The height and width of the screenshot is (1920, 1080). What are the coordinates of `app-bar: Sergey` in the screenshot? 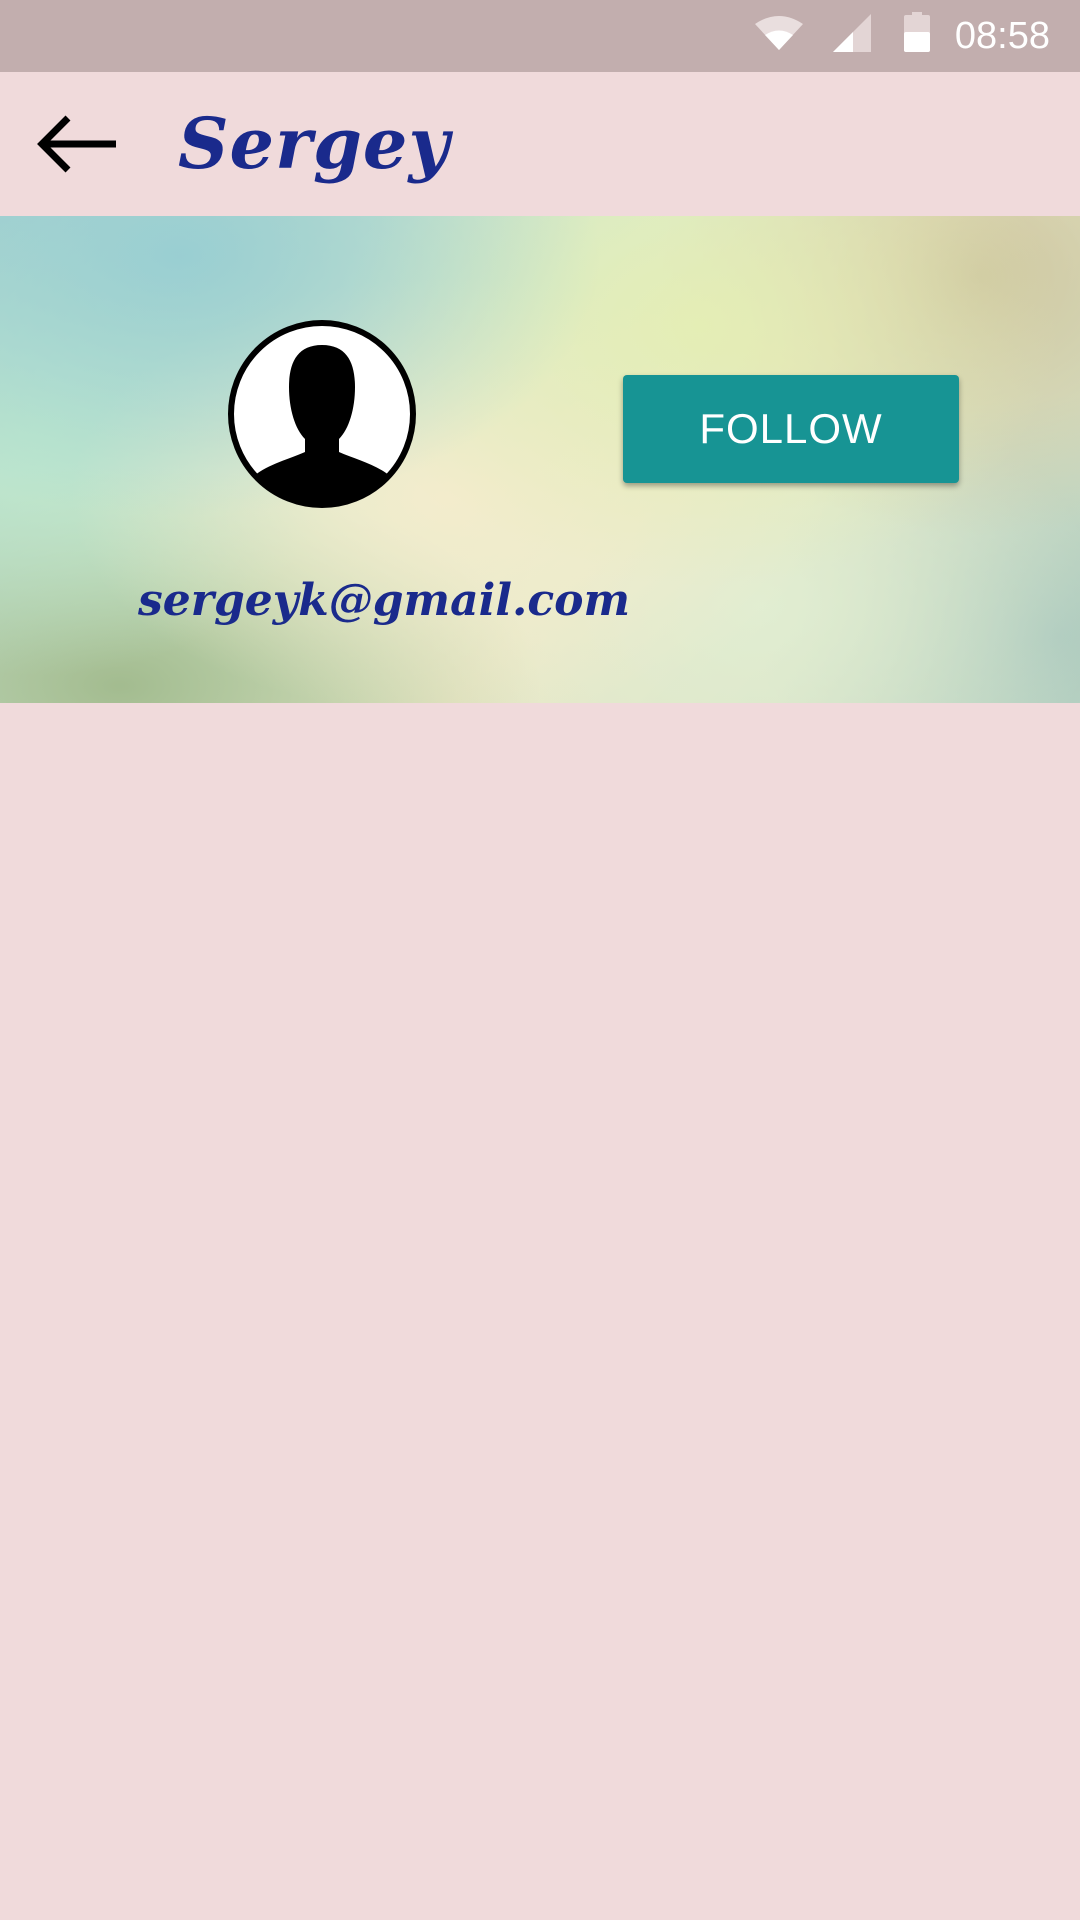 It's located at (540, 144).